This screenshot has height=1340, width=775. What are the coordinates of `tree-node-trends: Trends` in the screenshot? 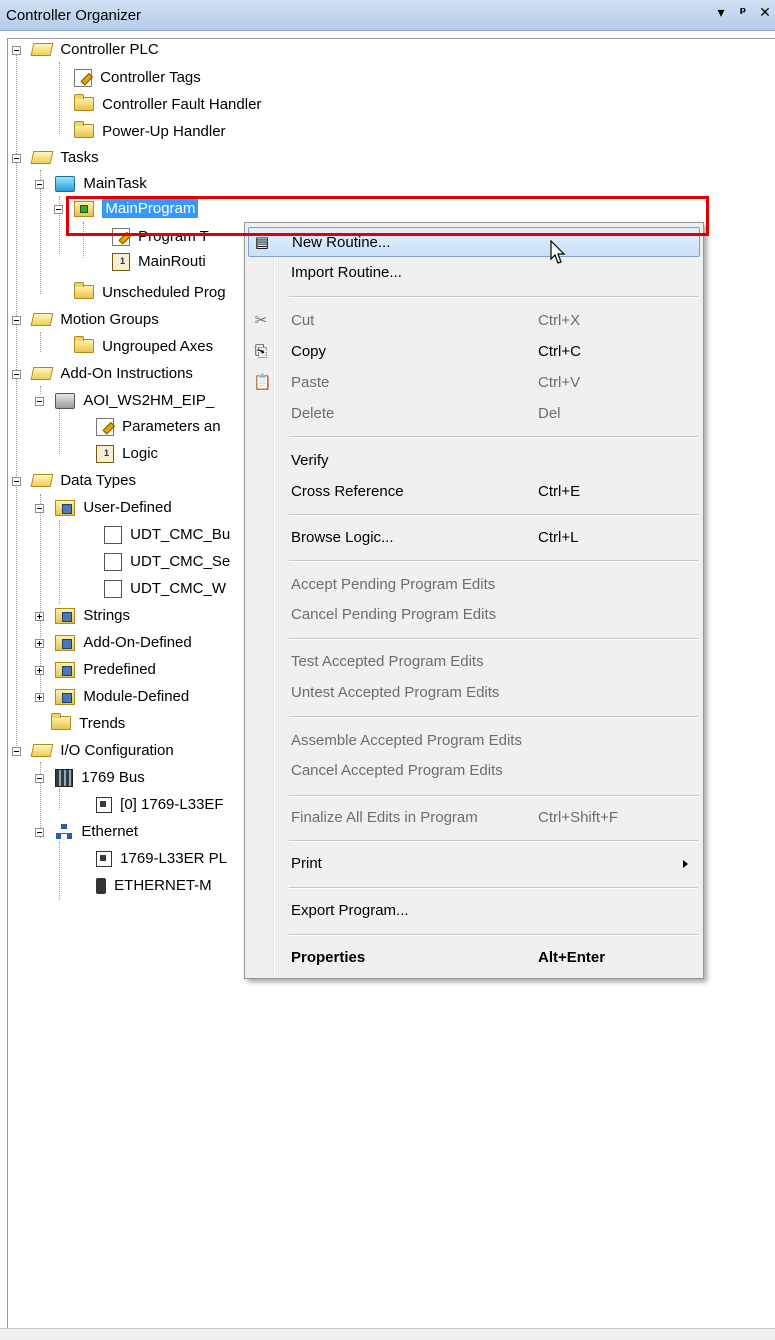 It's located at (88, 724).